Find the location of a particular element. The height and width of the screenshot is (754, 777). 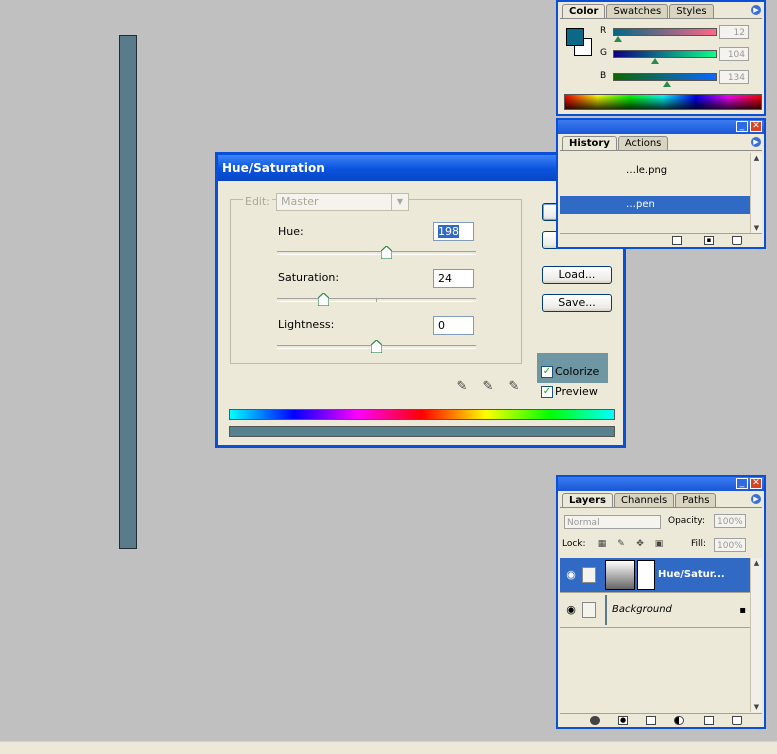

history-row-snapshot: …le.png is located at coordinates (656, 171).